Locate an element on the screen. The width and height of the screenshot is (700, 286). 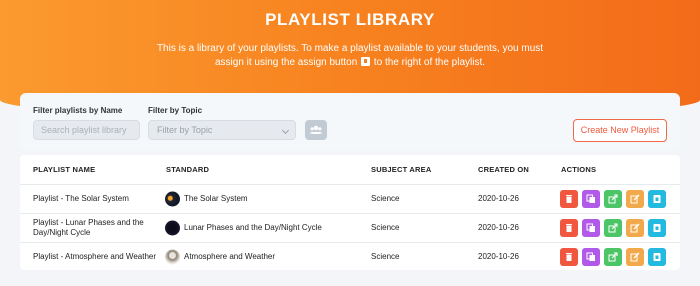
create-playlist-button: Create New Playlist is located at coordinates (620, 130).